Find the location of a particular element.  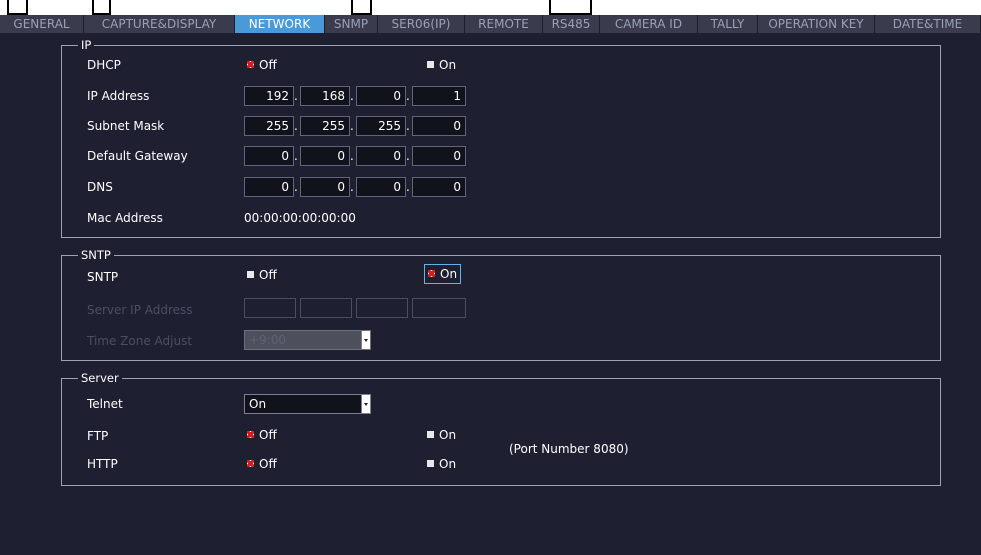

tab-capture-display: CAPTURE&DISPLAY is located at coordinates (159, 24).